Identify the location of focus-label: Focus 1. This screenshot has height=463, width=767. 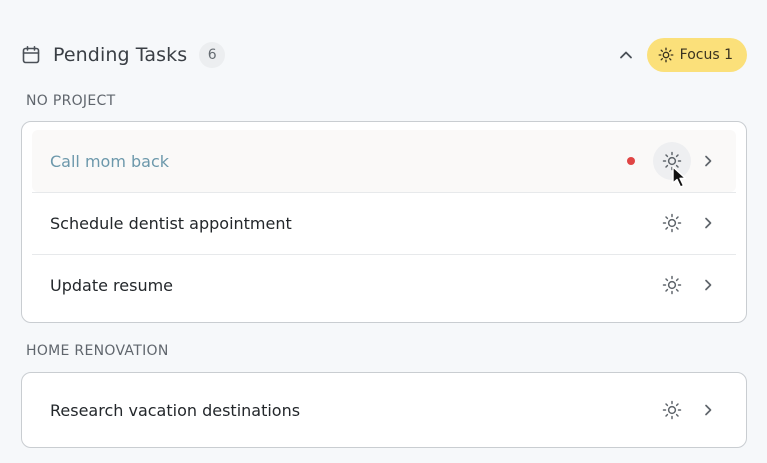
(706, 55).